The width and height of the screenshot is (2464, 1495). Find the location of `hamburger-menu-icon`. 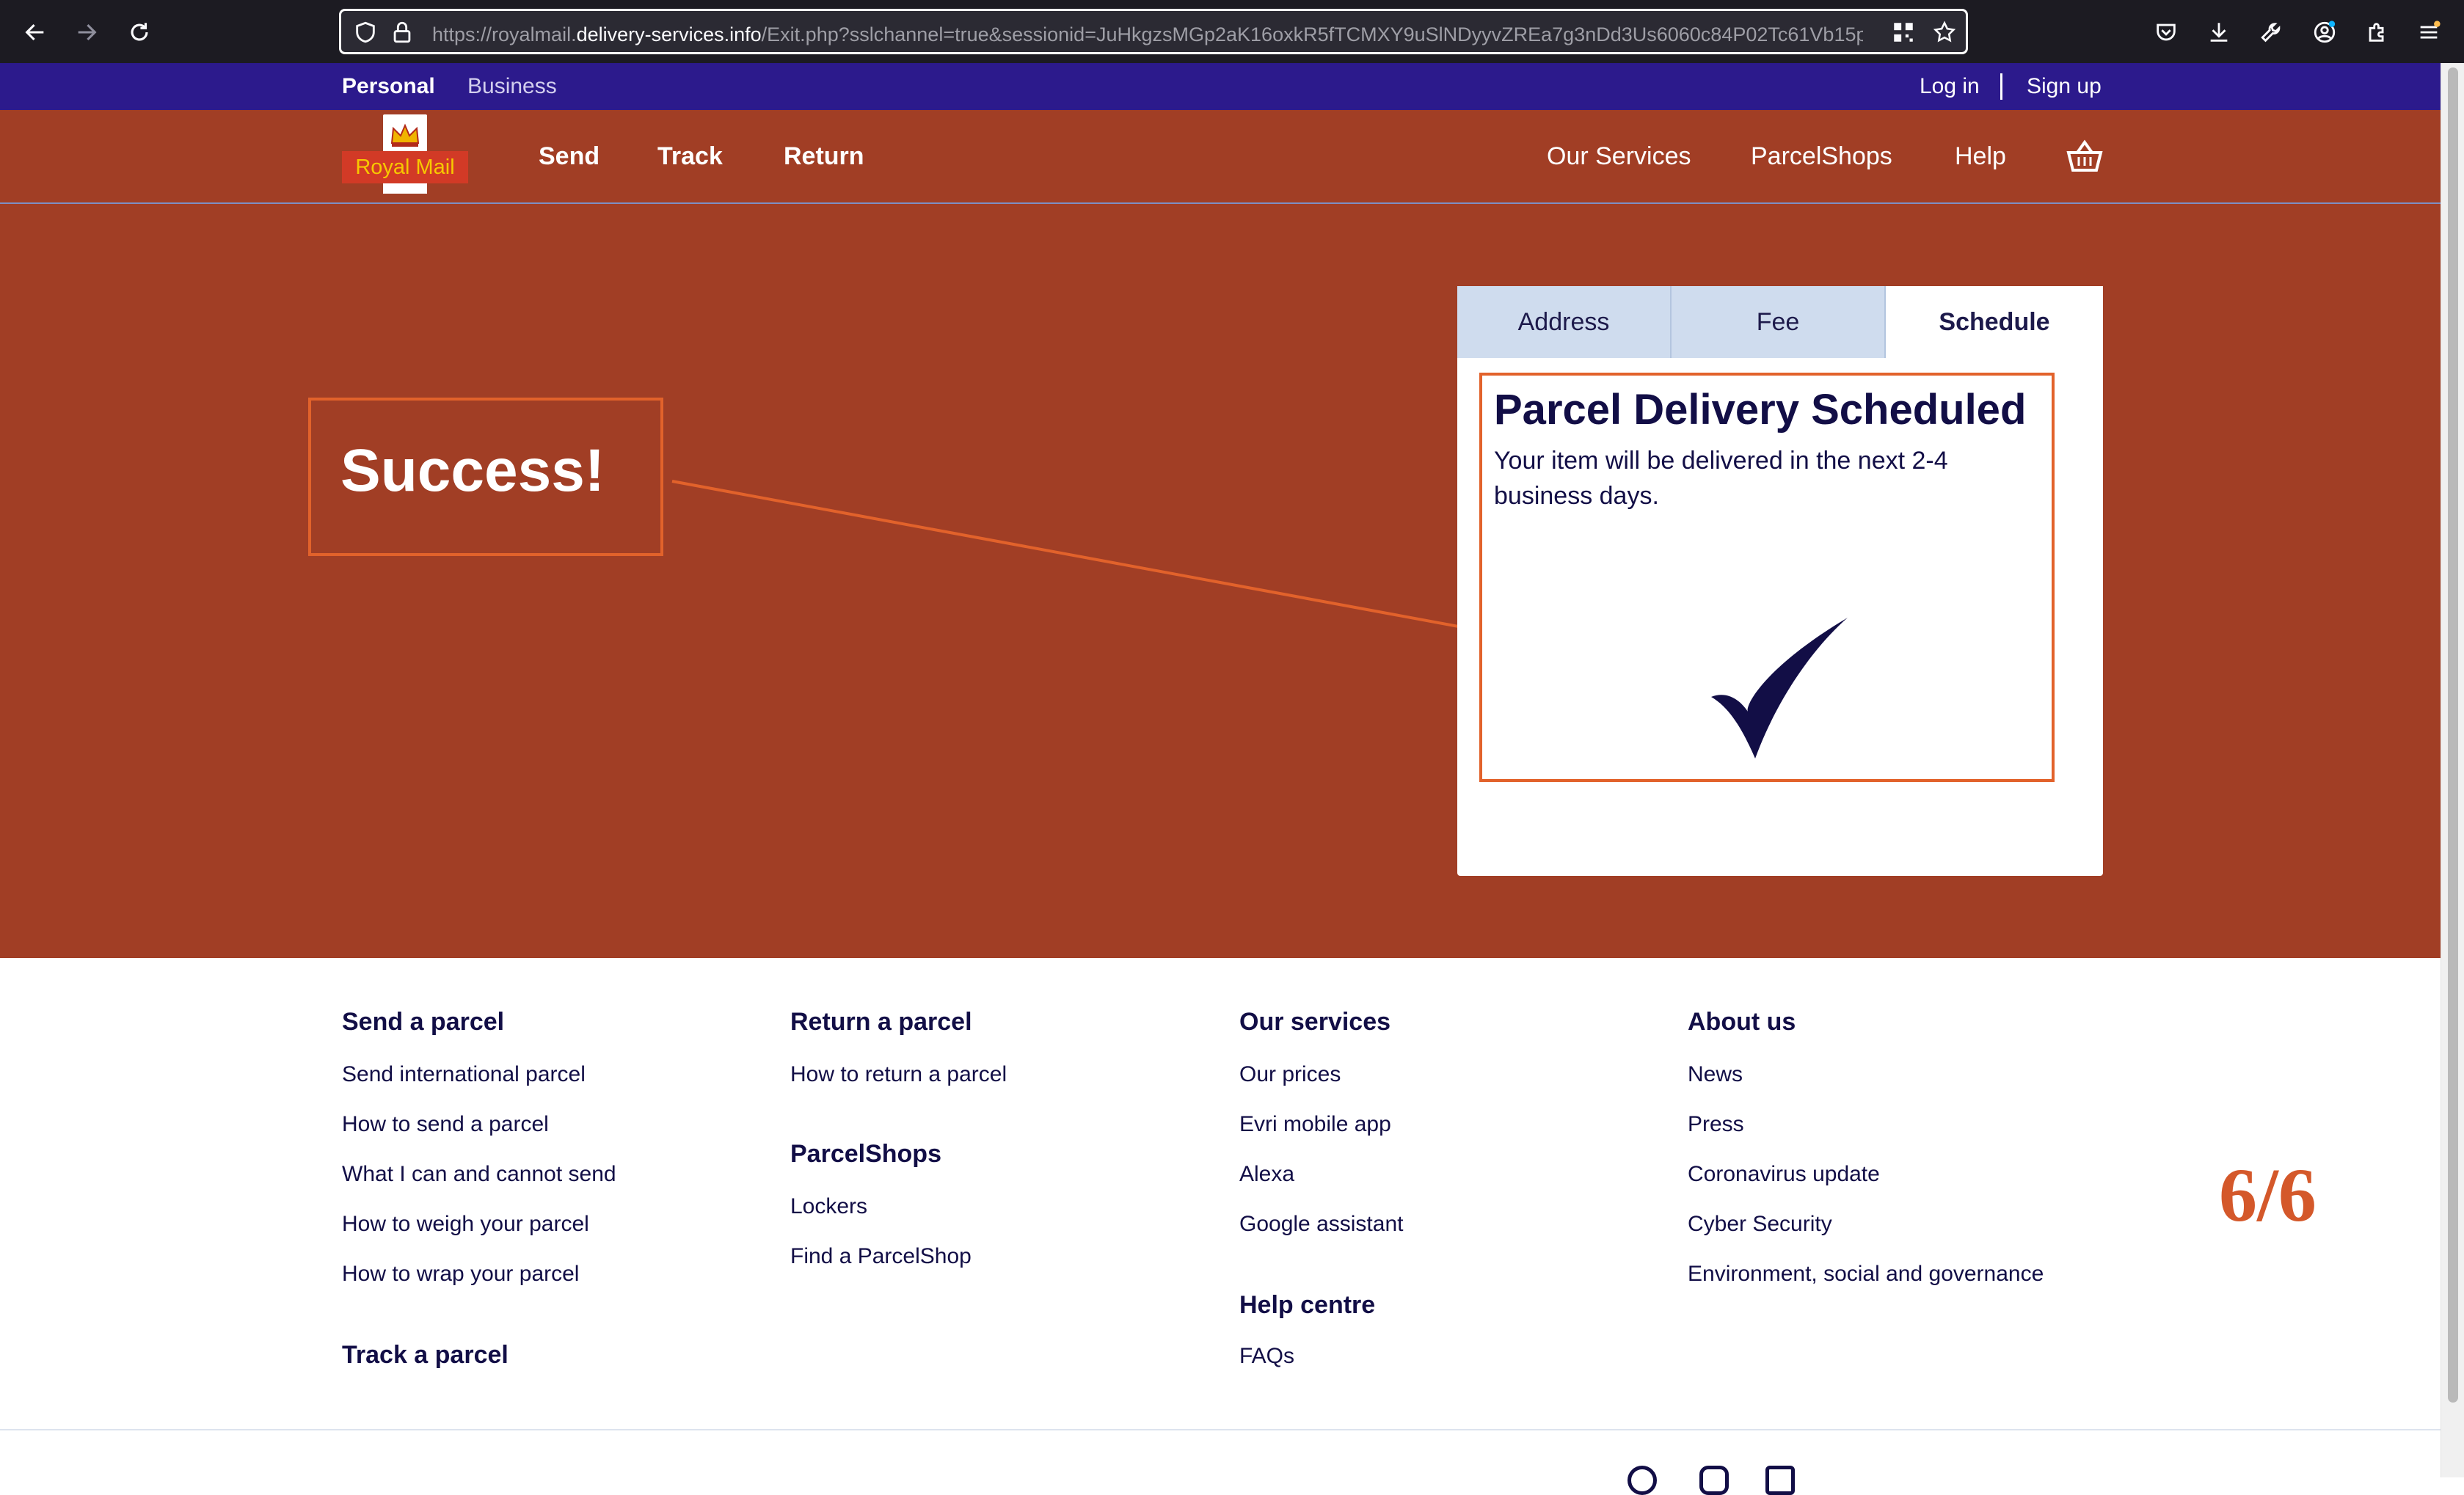

hamburger-menu-icon is located at coordinates (2430, 30).